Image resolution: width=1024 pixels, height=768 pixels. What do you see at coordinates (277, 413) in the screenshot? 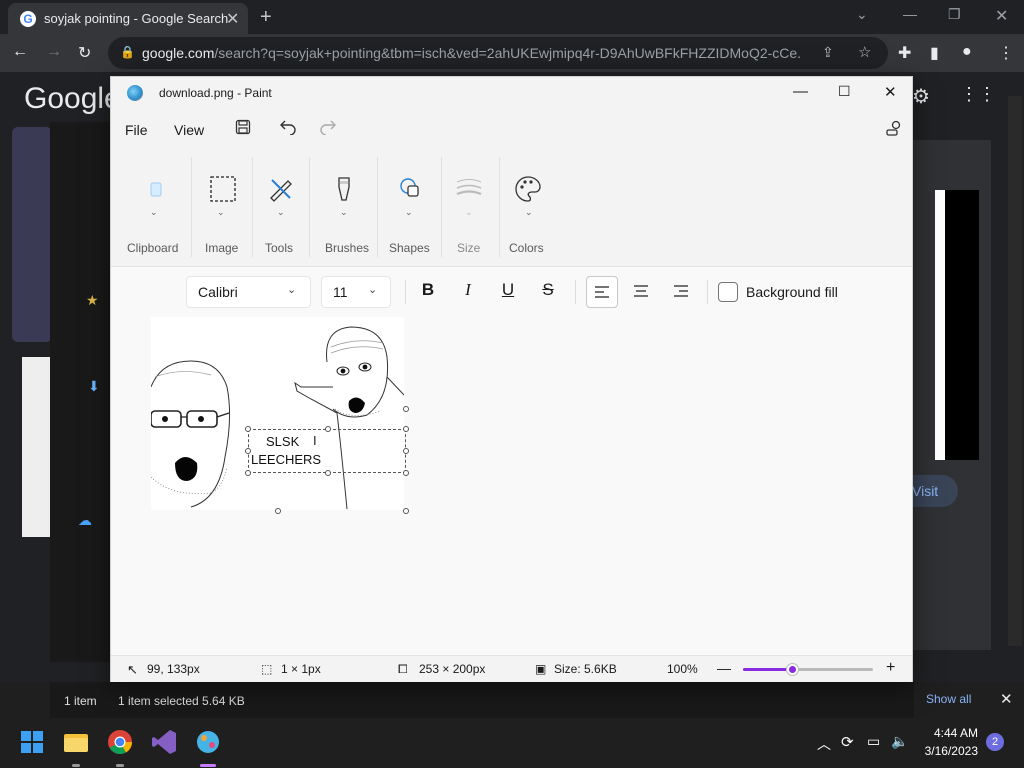
I see `drawing-canvas` at bounding box center [277, 413].